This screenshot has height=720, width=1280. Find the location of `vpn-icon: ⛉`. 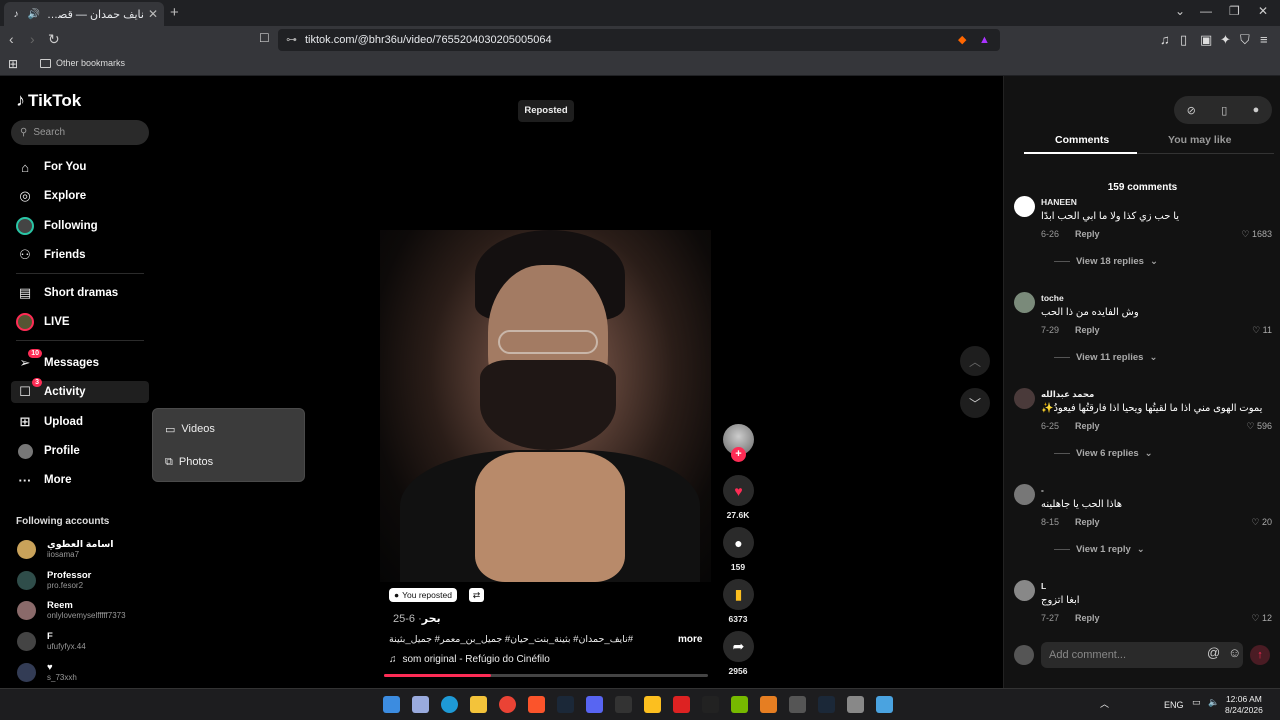

vpn-icon: ⛉ is located at coordinates (1245, 40).